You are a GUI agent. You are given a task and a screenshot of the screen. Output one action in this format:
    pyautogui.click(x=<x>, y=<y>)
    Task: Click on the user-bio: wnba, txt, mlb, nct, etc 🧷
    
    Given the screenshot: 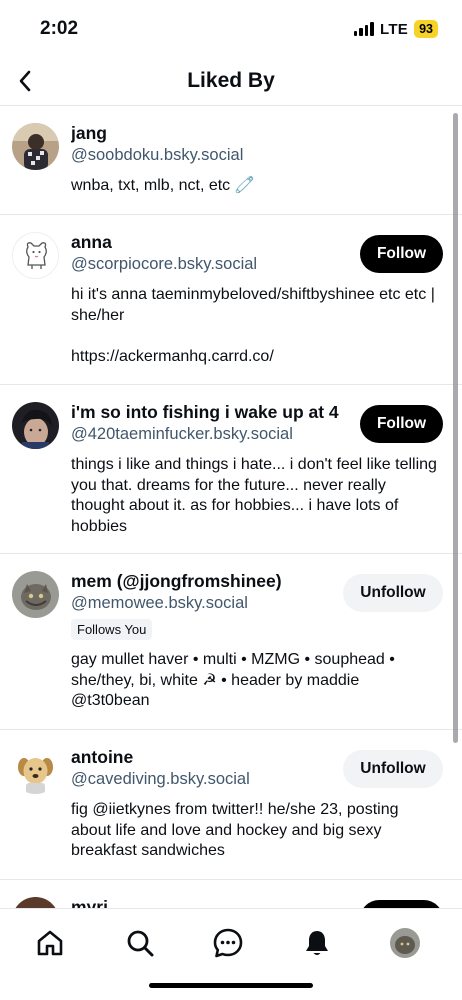 What is the action you would take?
    pyautogui.click(x=163, y=185)
    